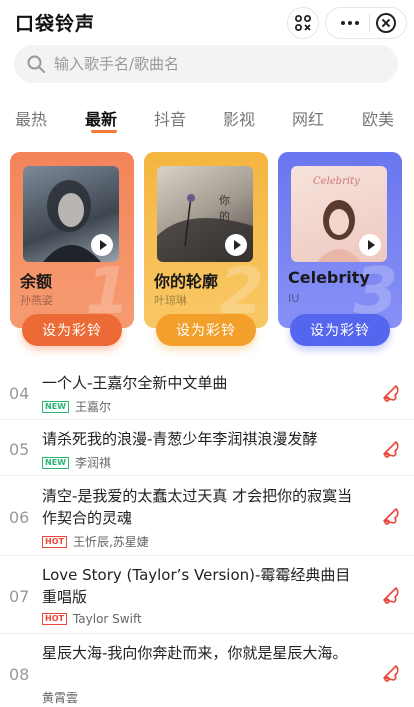 The image size is (414, 707). I want to click on app-title: 口袋铃声, so click(55, 24).